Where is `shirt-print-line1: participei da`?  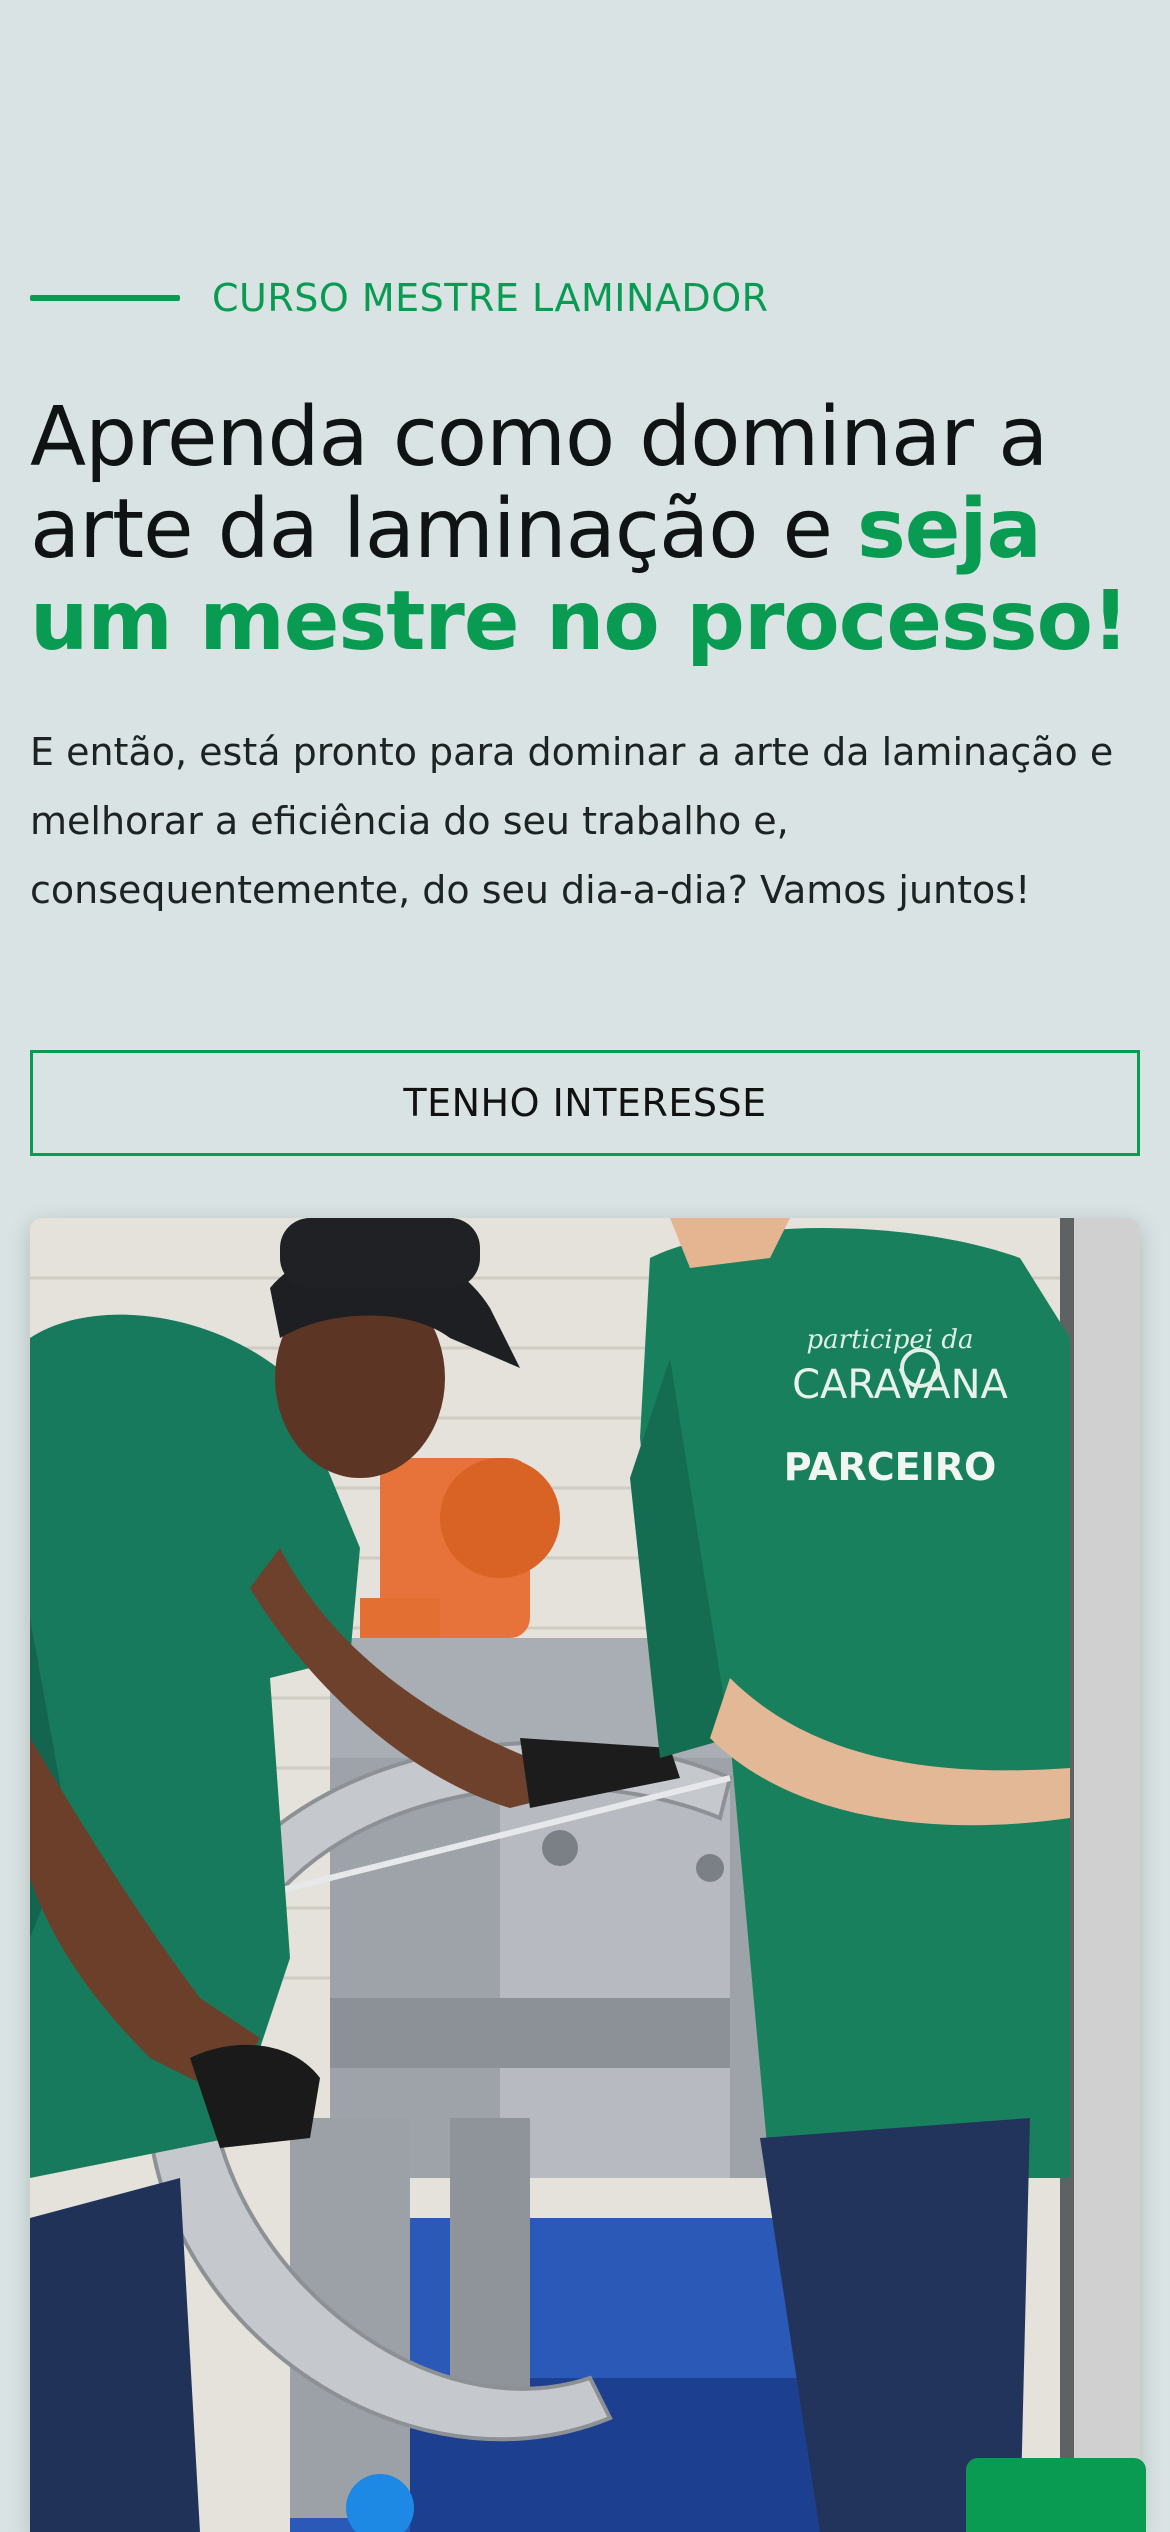 shirt-print-line1: participei da is located at coordinates (890, 1340).